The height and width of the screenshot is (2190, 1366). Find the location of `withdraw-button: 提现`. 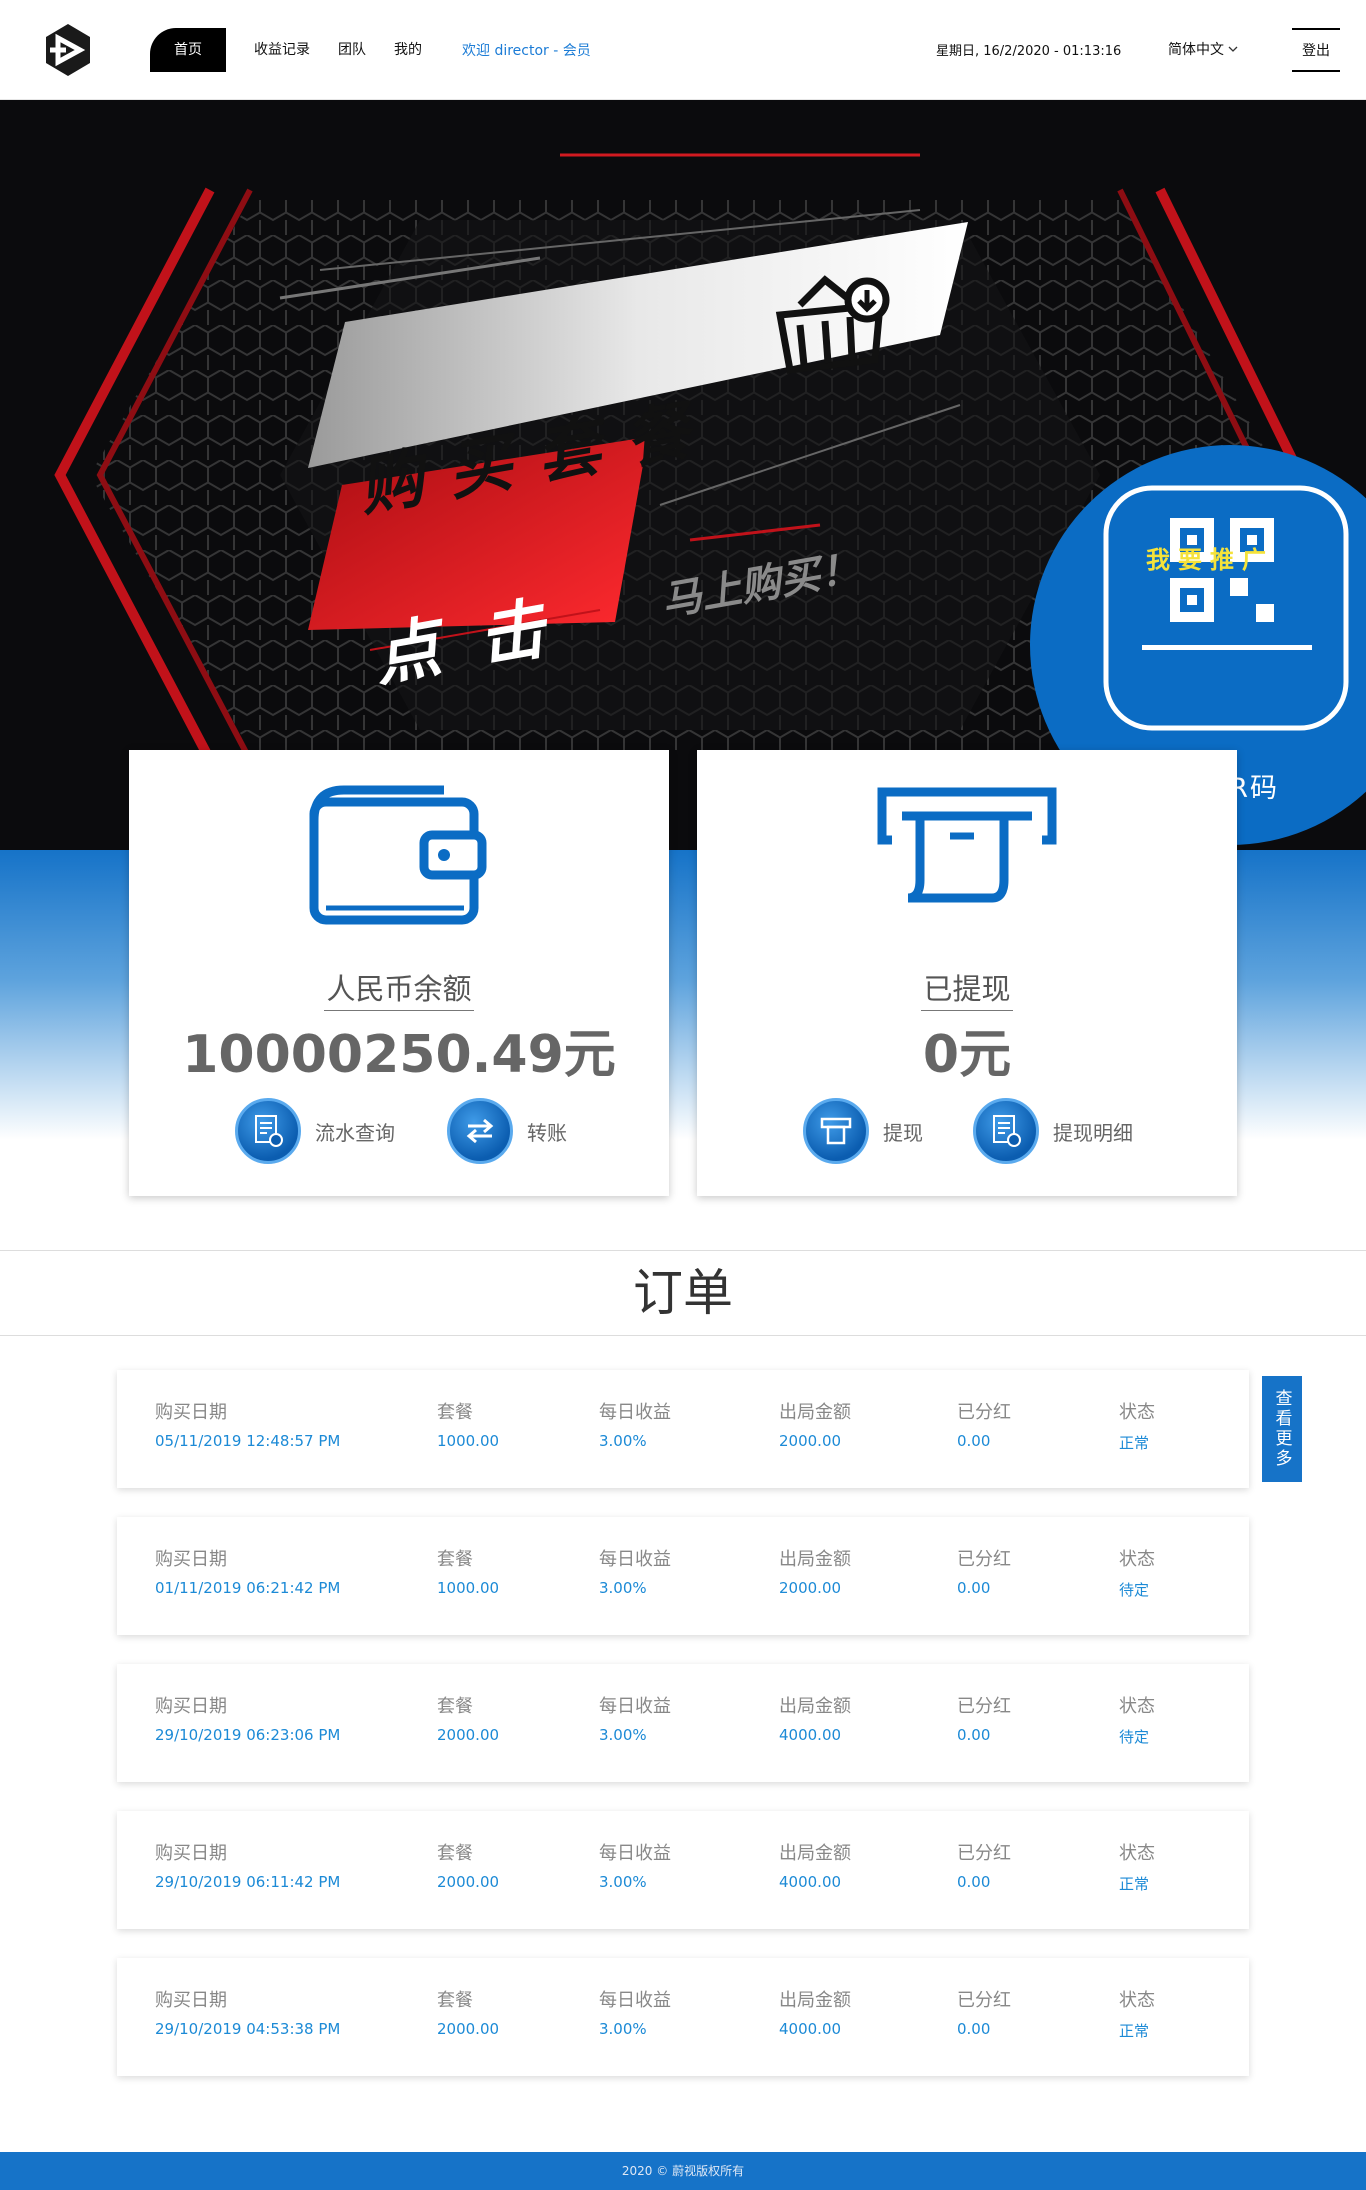

withdraw-button: 提现 is located at coordinates (863, 1131).